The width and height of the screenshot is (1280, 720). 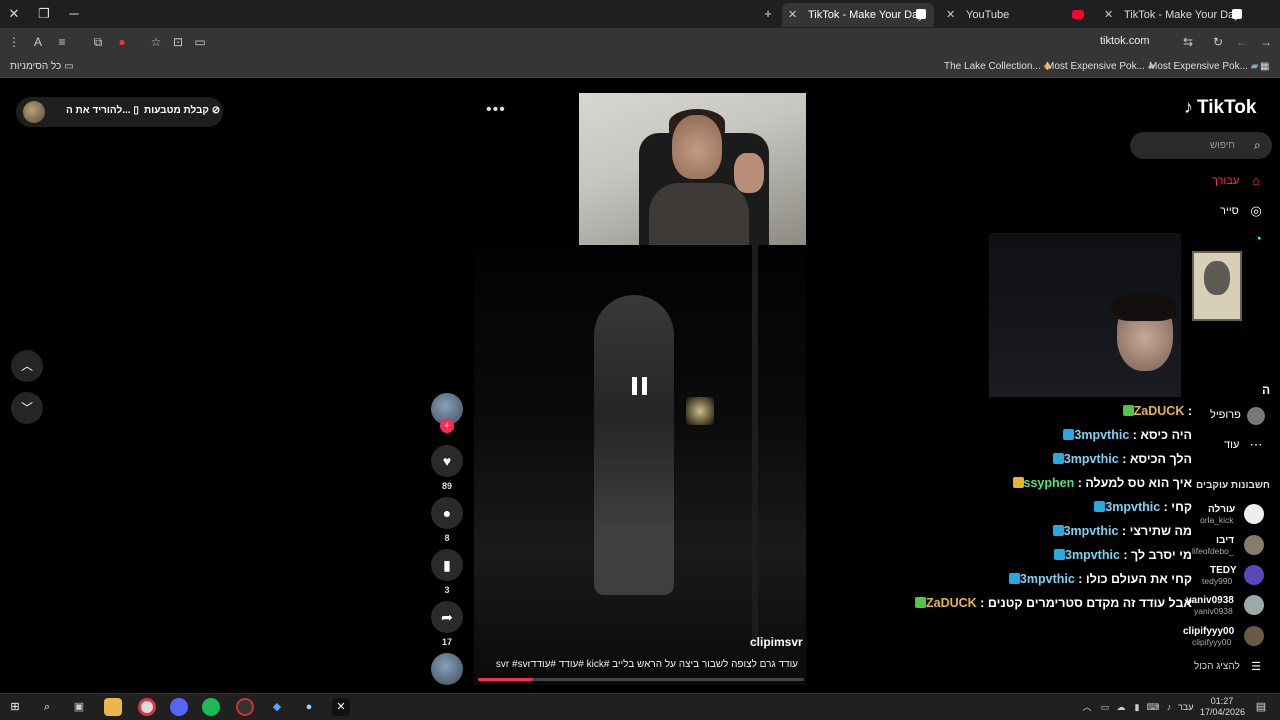 I want to click on spotify-icon, so click(x=211, y=707).